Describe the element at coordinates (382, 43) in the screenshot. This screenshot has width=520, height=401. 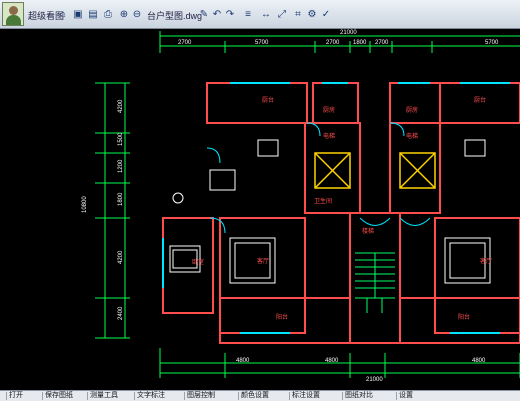
I see `dim-top-seg-4: 2700` at that location.